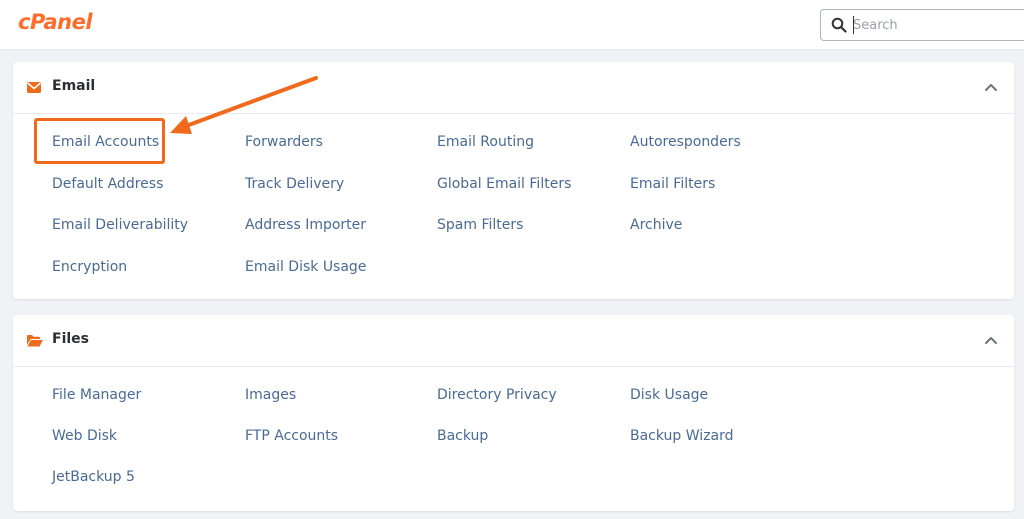 The image size is (1024, 519). I want to click on search-icon, so click(839, 25).